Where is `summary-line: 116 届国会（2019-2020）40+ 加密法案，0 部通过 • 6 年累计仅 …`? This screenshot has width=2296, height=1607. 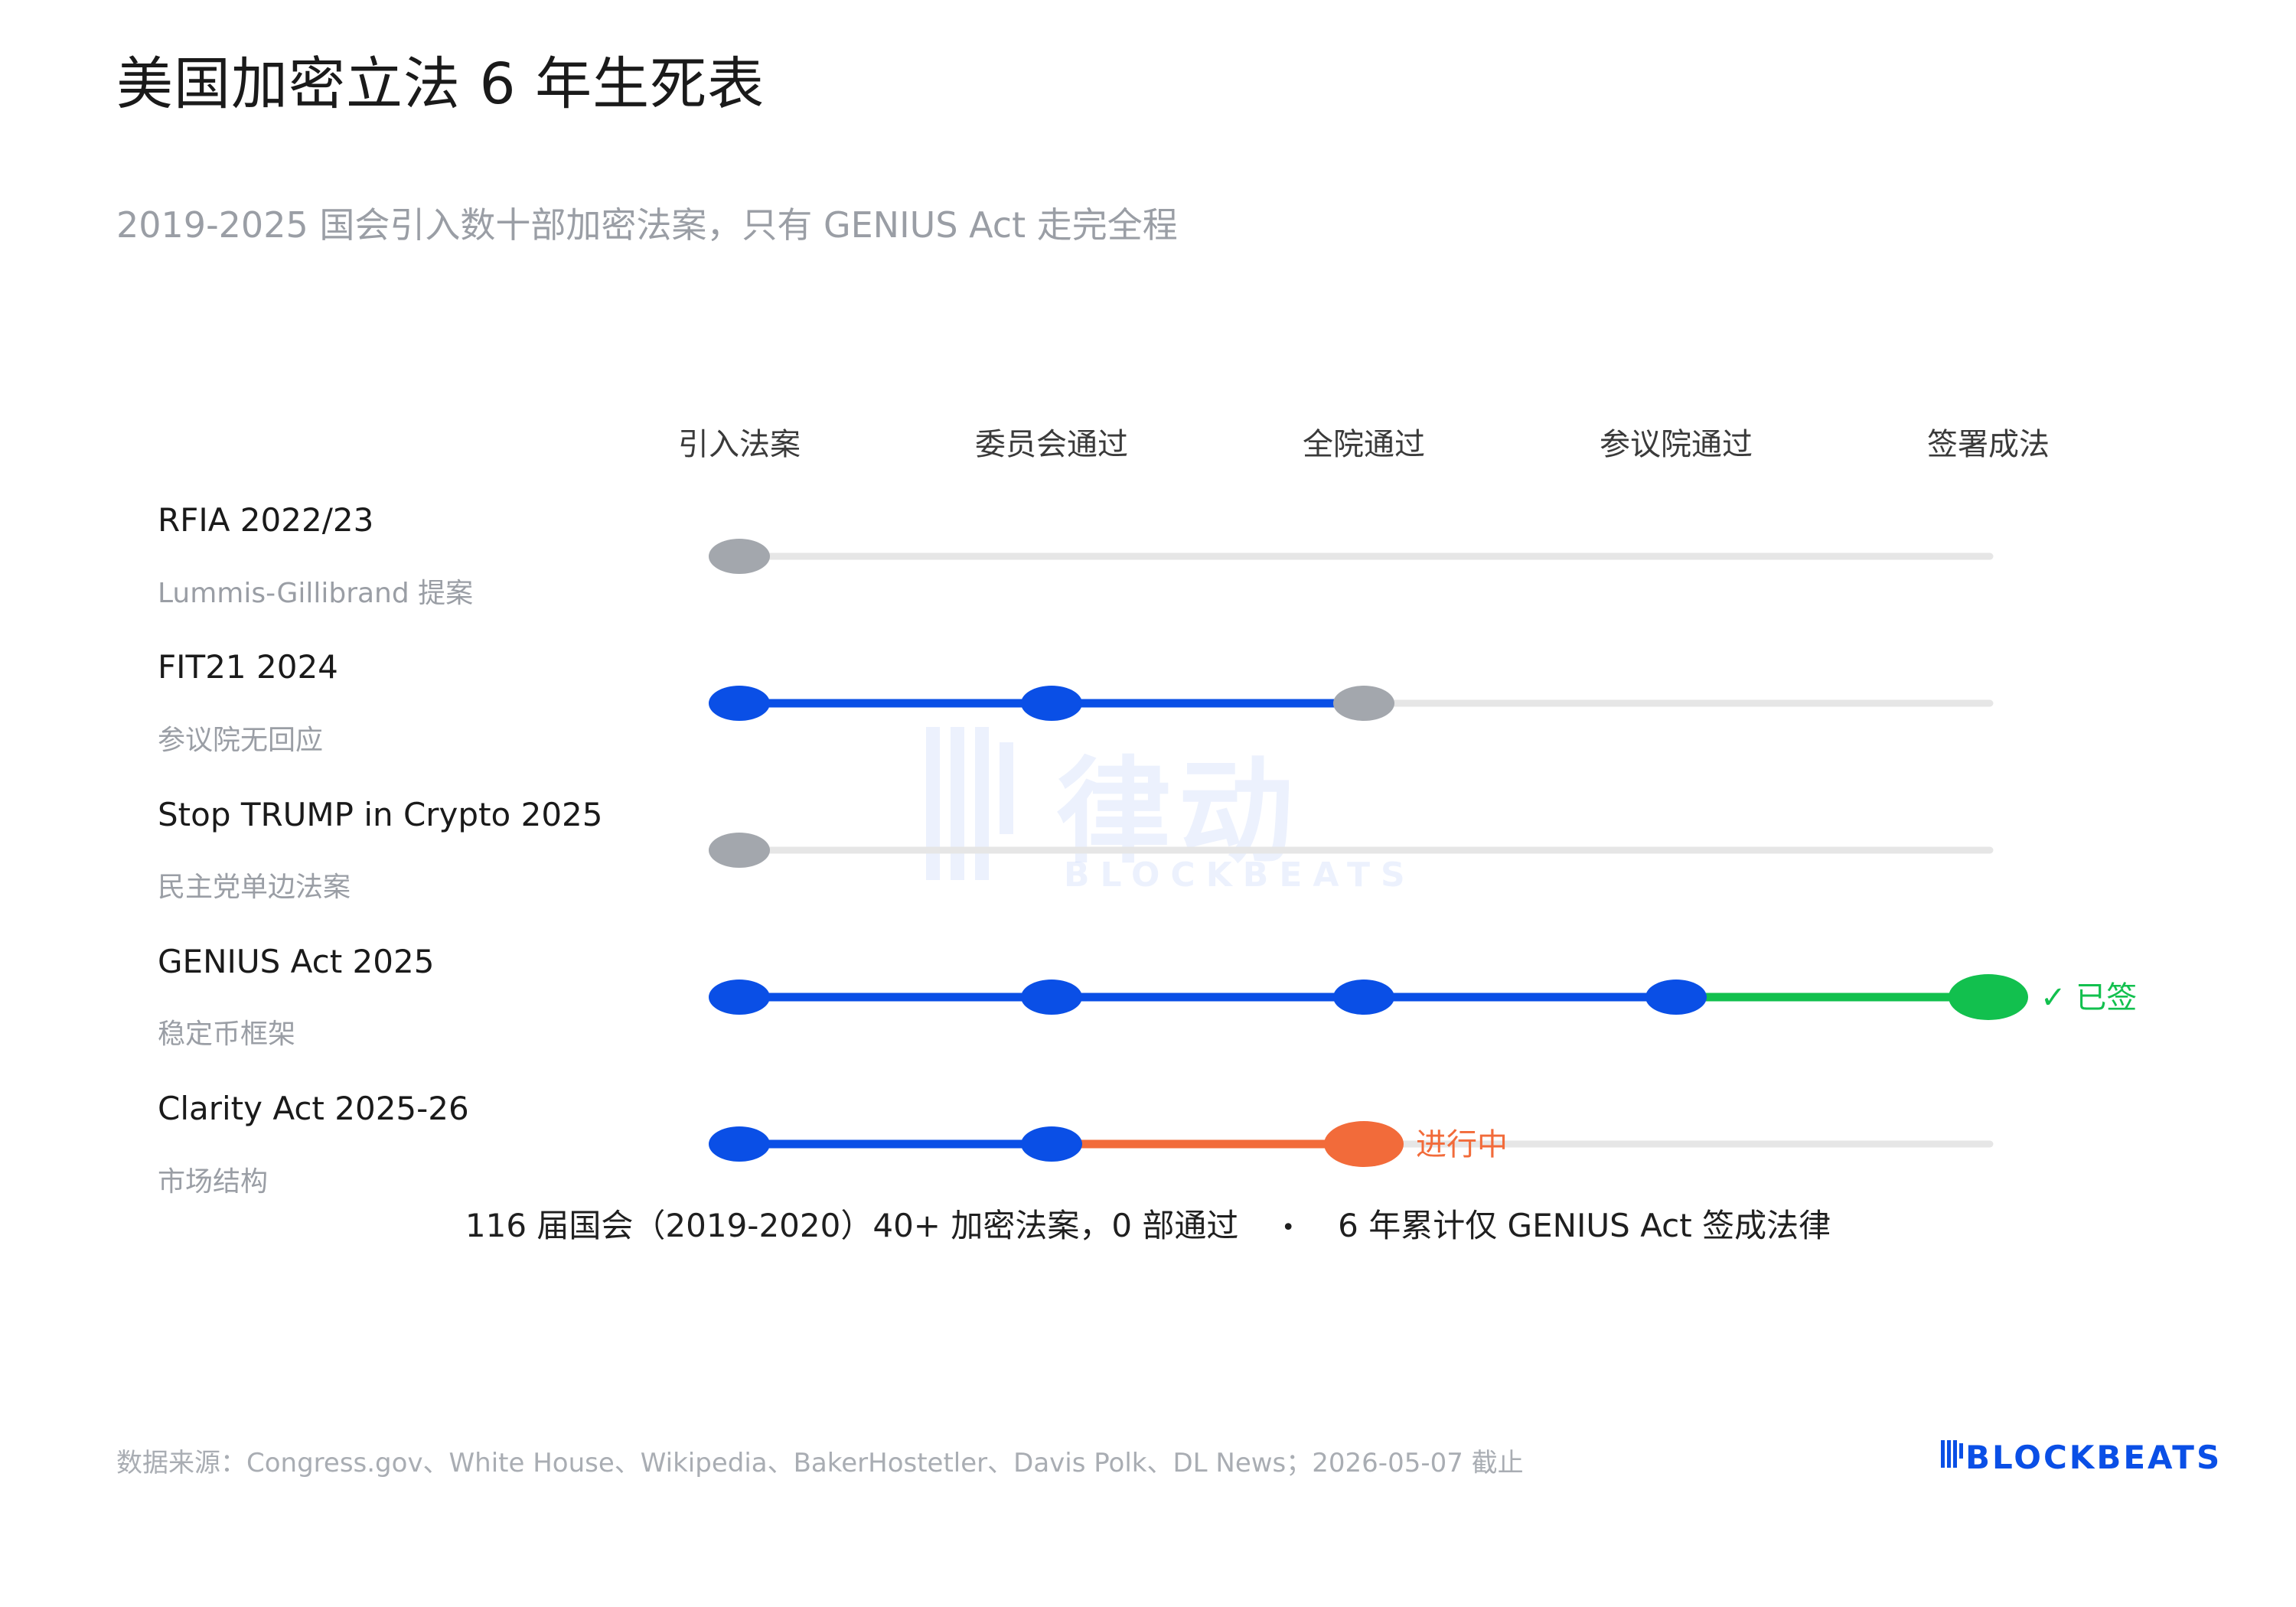 summary-line: 116 届国会（2019-2020）40+ 加密法案，0 部通过 • 6 年累计仅 … is located at coordinates (1148, 1223).